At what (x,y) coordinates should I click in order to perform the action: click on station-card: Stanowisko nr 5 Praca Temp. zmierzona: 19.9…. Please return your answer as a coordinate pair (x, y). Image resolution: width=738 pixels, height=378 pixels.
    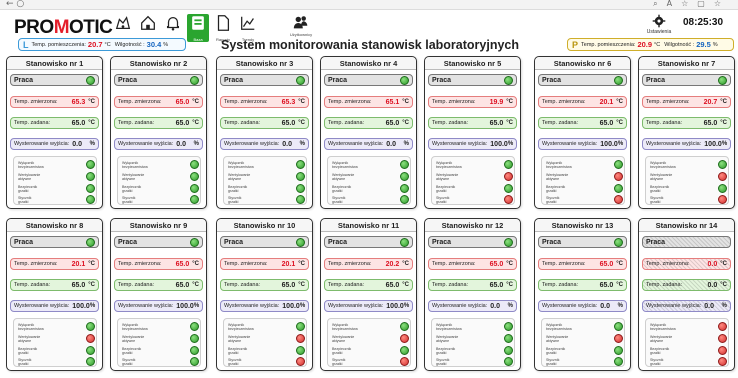
    Looking at the image, I should click on (472, 132).